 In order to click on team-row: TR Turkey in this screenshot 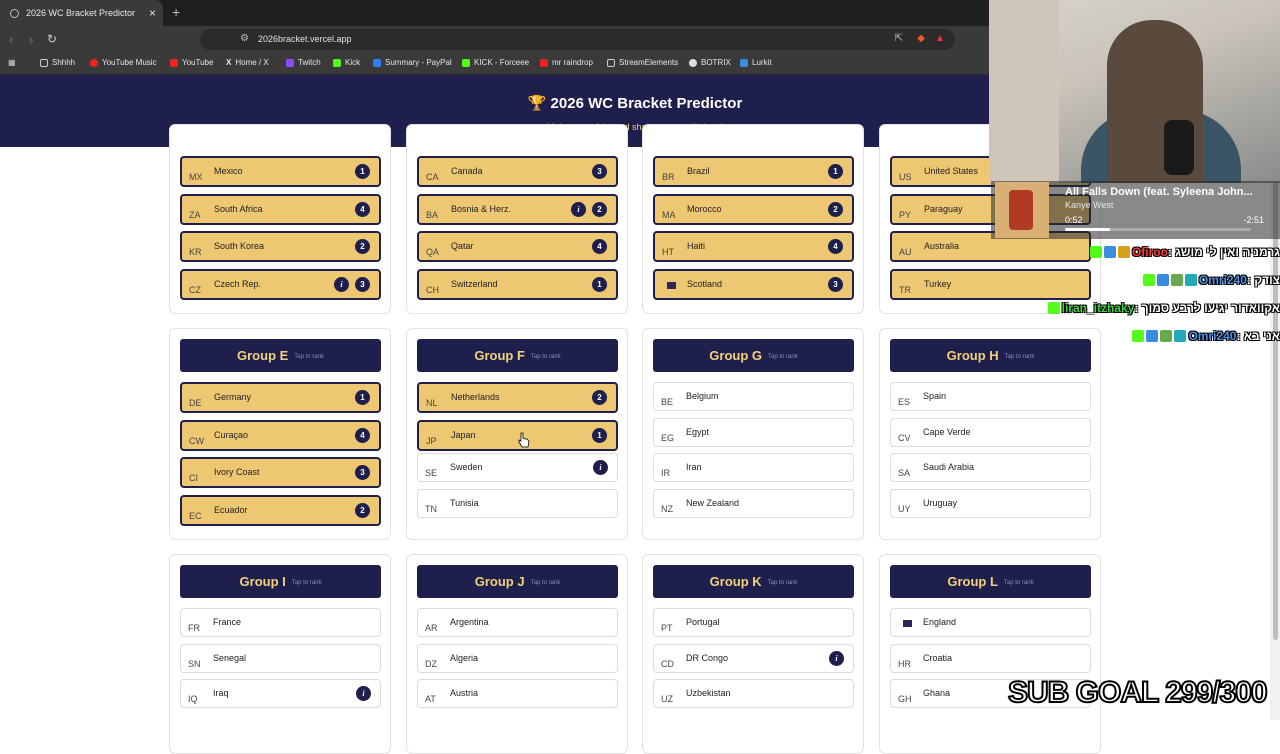, I will do `click(990, 284)`.